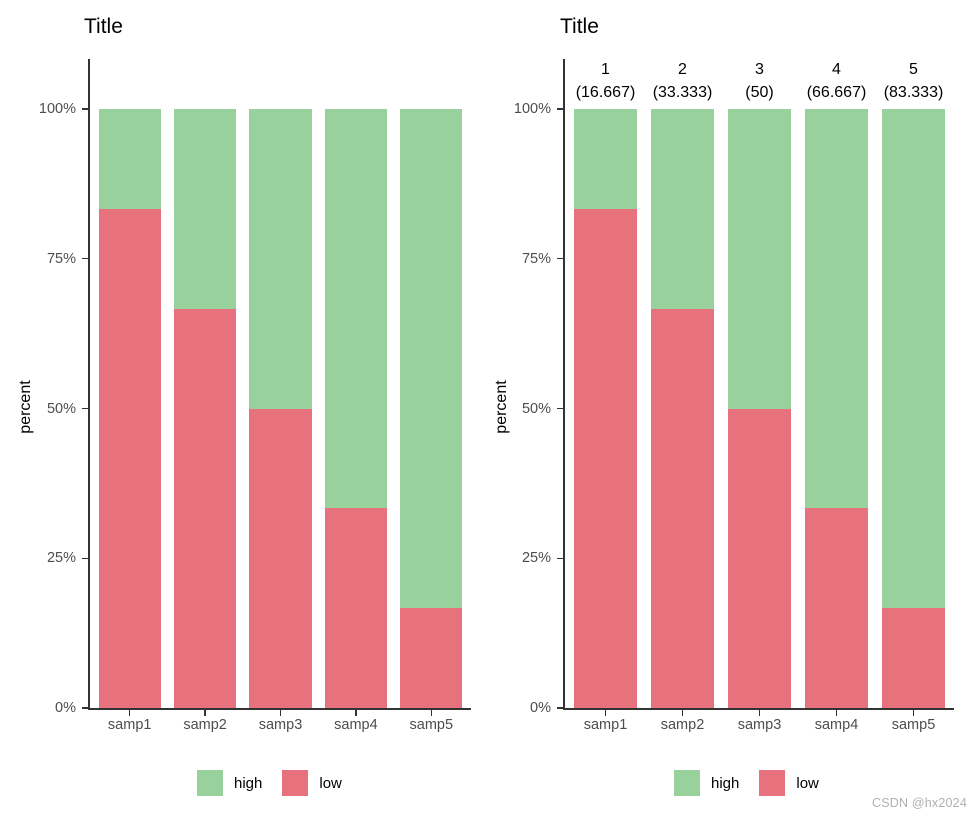  I want to click on bar-segment-samp5-high, so click(913, 359).